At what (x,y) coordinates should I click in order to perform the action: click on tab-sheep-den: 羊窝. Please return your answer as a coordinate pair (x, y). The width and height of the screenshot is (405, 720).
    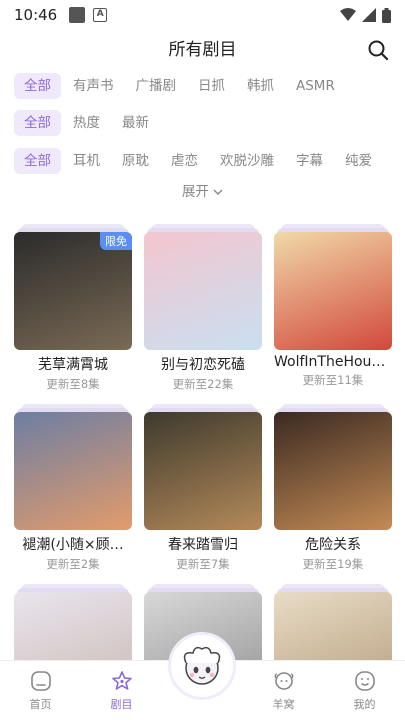
    Looking at the image, I should click on (283, 690).